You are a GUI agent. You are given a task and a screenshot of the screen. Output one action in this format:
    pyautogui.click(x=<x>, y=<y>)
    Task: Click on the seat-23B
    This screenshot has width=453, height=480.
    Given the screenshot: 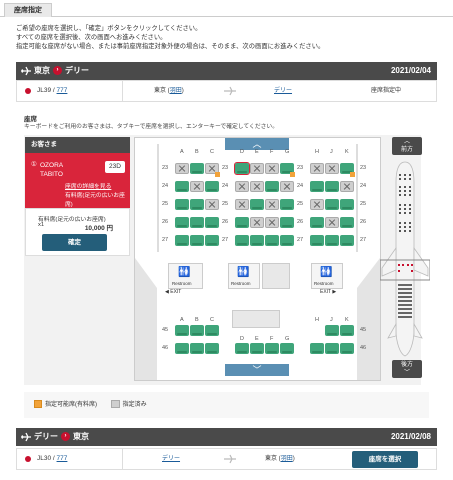 What is the action you would take?
    pyautogui.click(x=197, y=168)
    